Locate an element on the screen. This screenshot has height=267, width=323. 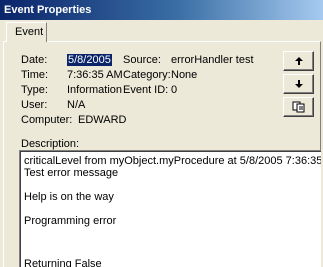
user-value: N/A is located at coordinates (76, 105).